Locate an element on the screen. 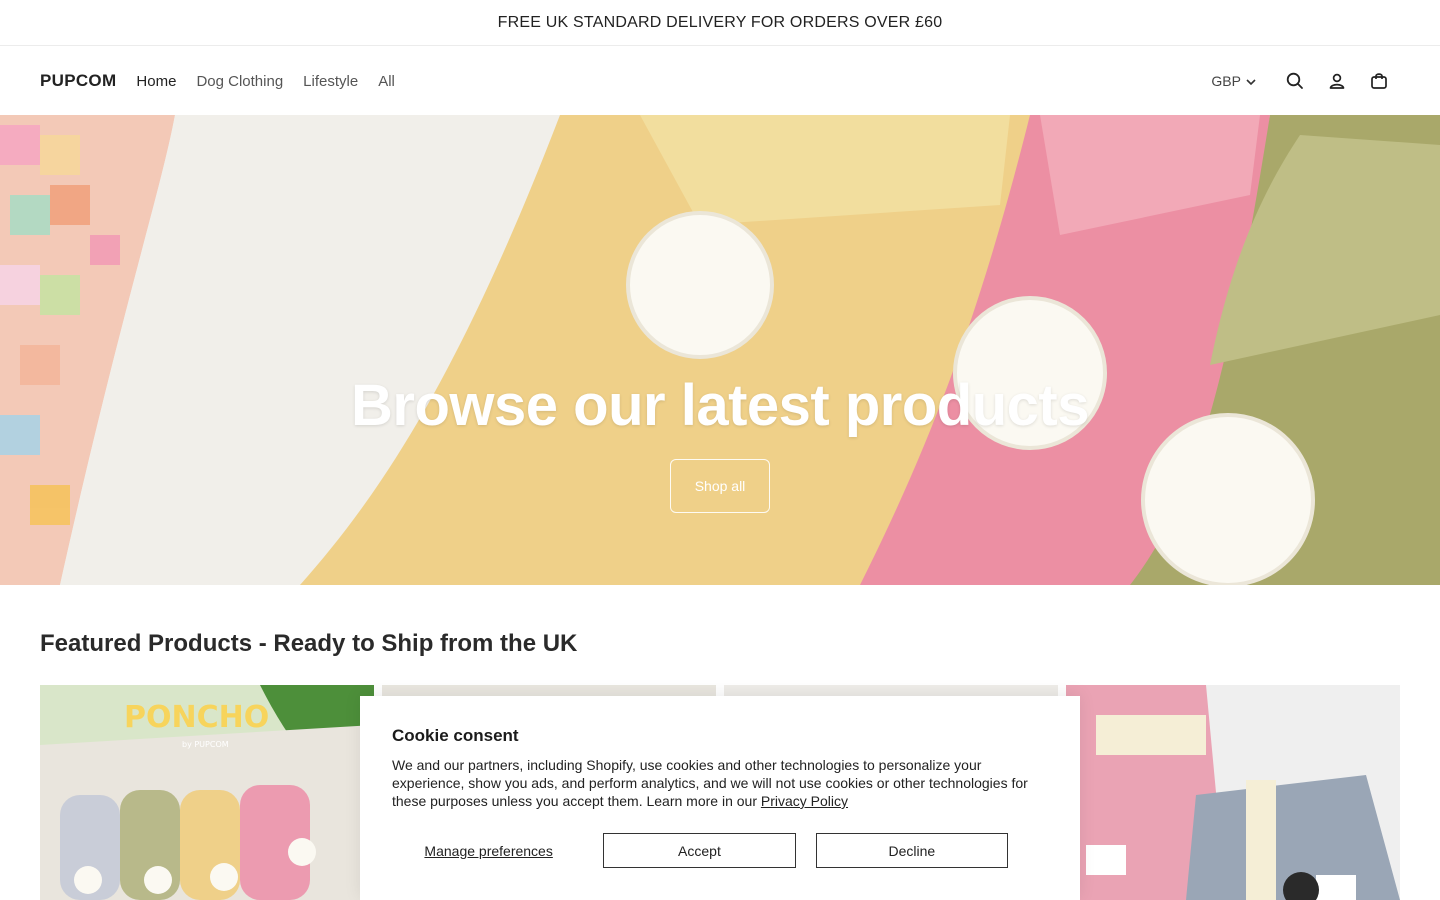  product-card: PONCHO by PUPCOM is located at coordinates (207, 792).